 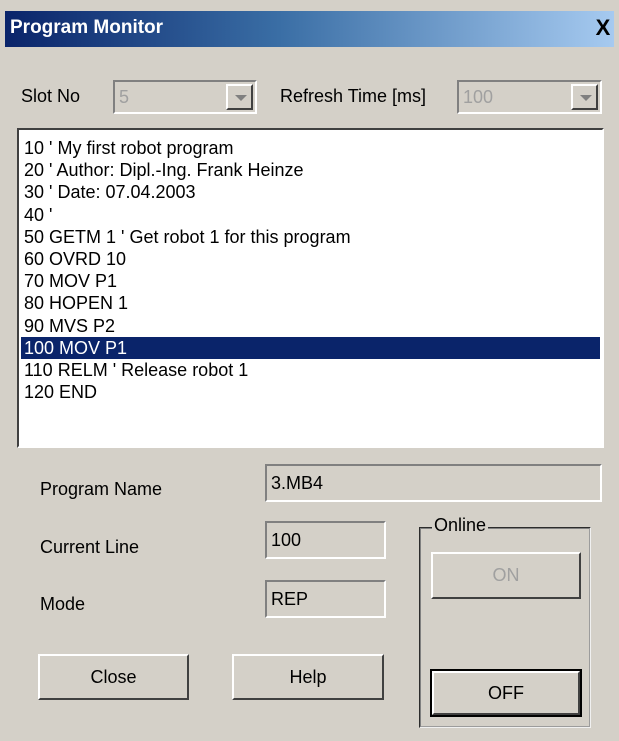 I want to click on program-line: 100 MOV P1, so click(x=310, y=347).